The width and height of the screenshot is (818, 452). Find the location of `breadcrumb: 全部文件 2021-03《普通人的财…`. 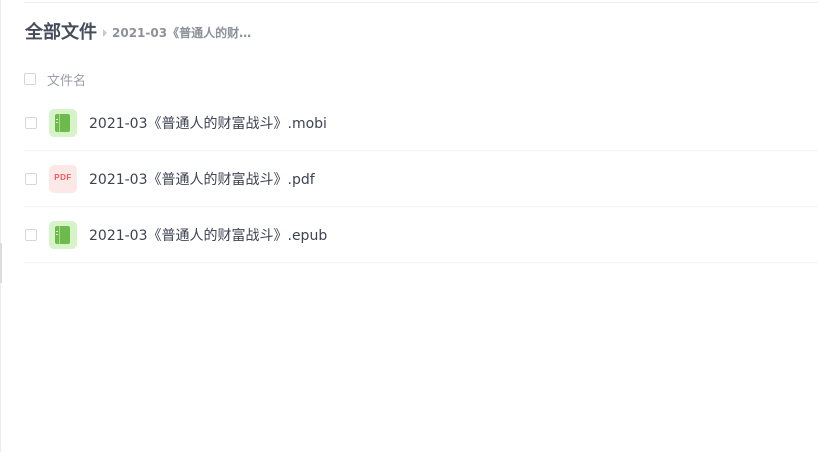

breadcrumb: 全部文件 2021-03《普通人的财… is located at coordinates (138, 33).